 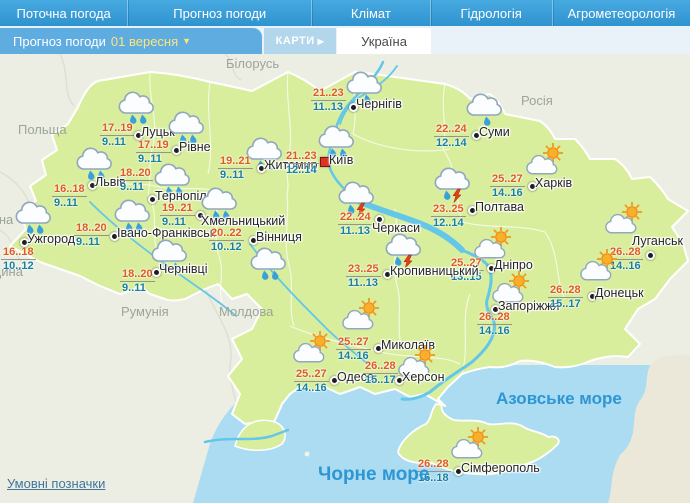 I want to click on nav-item-2: Прогноз погоди, so click(x=219, y=13).